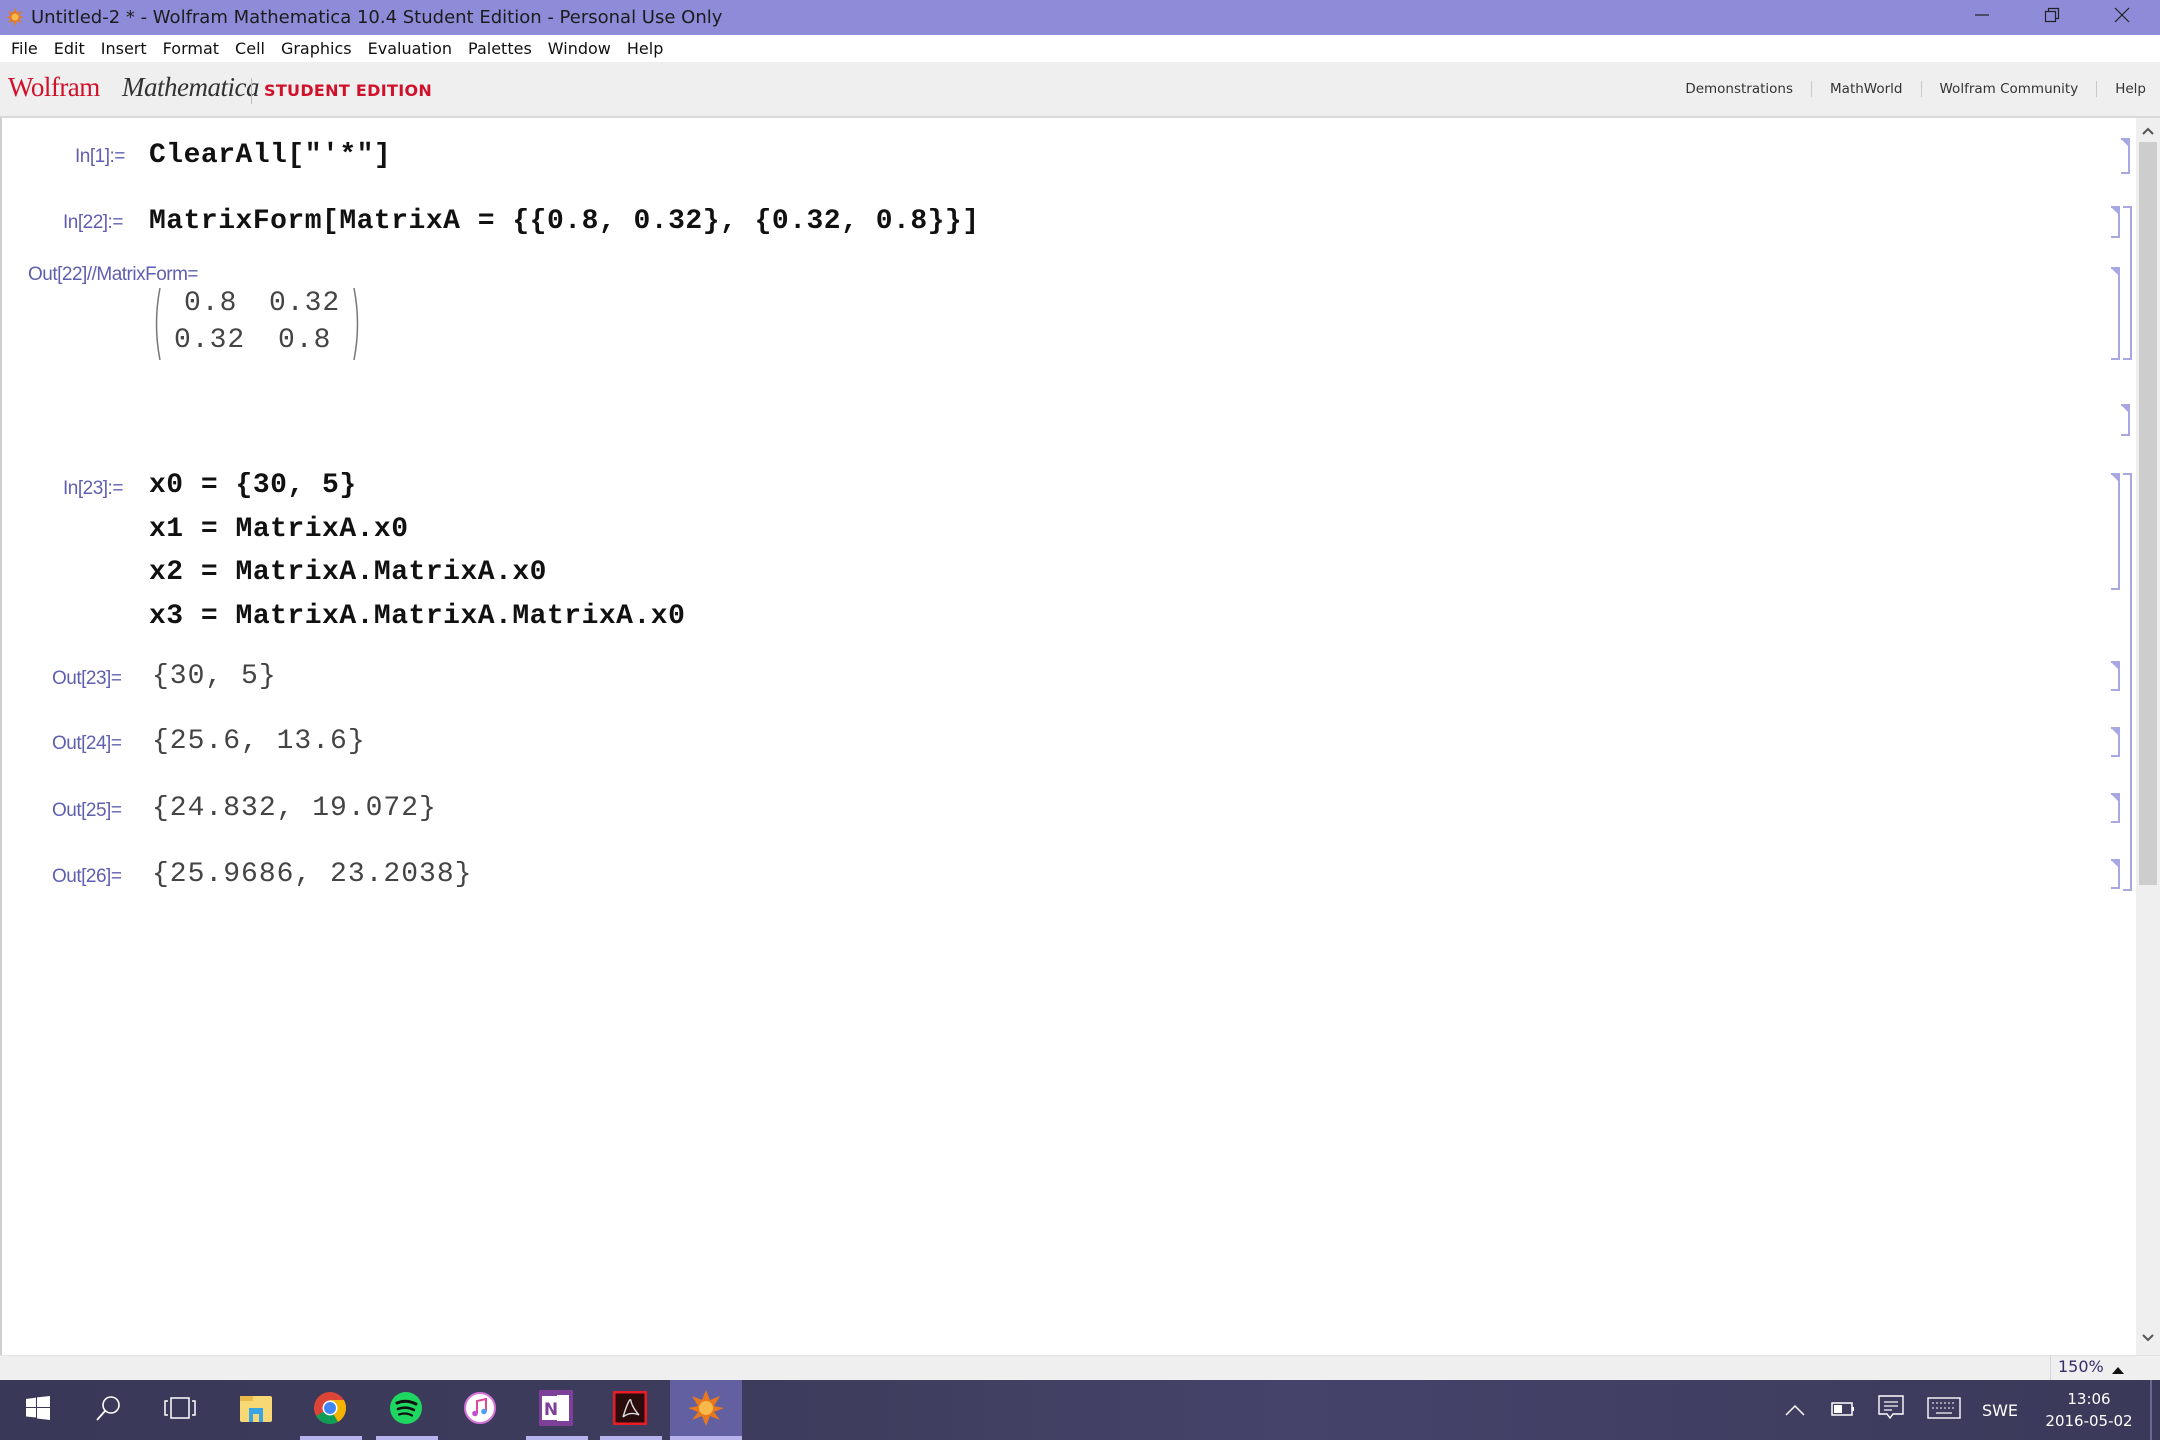 Image resolution: width=2160 pixels, height=1440 pixels. Describe the element at coordinates (251, 48) in the screenshot. I see `menu-cell: Cell` at that location.